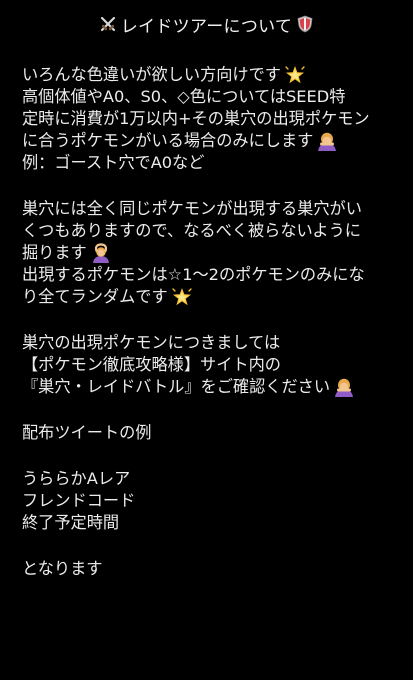  I want to click on paragraph: うららかAレア フレンドコード 終了予定時間, so click(214, 501).